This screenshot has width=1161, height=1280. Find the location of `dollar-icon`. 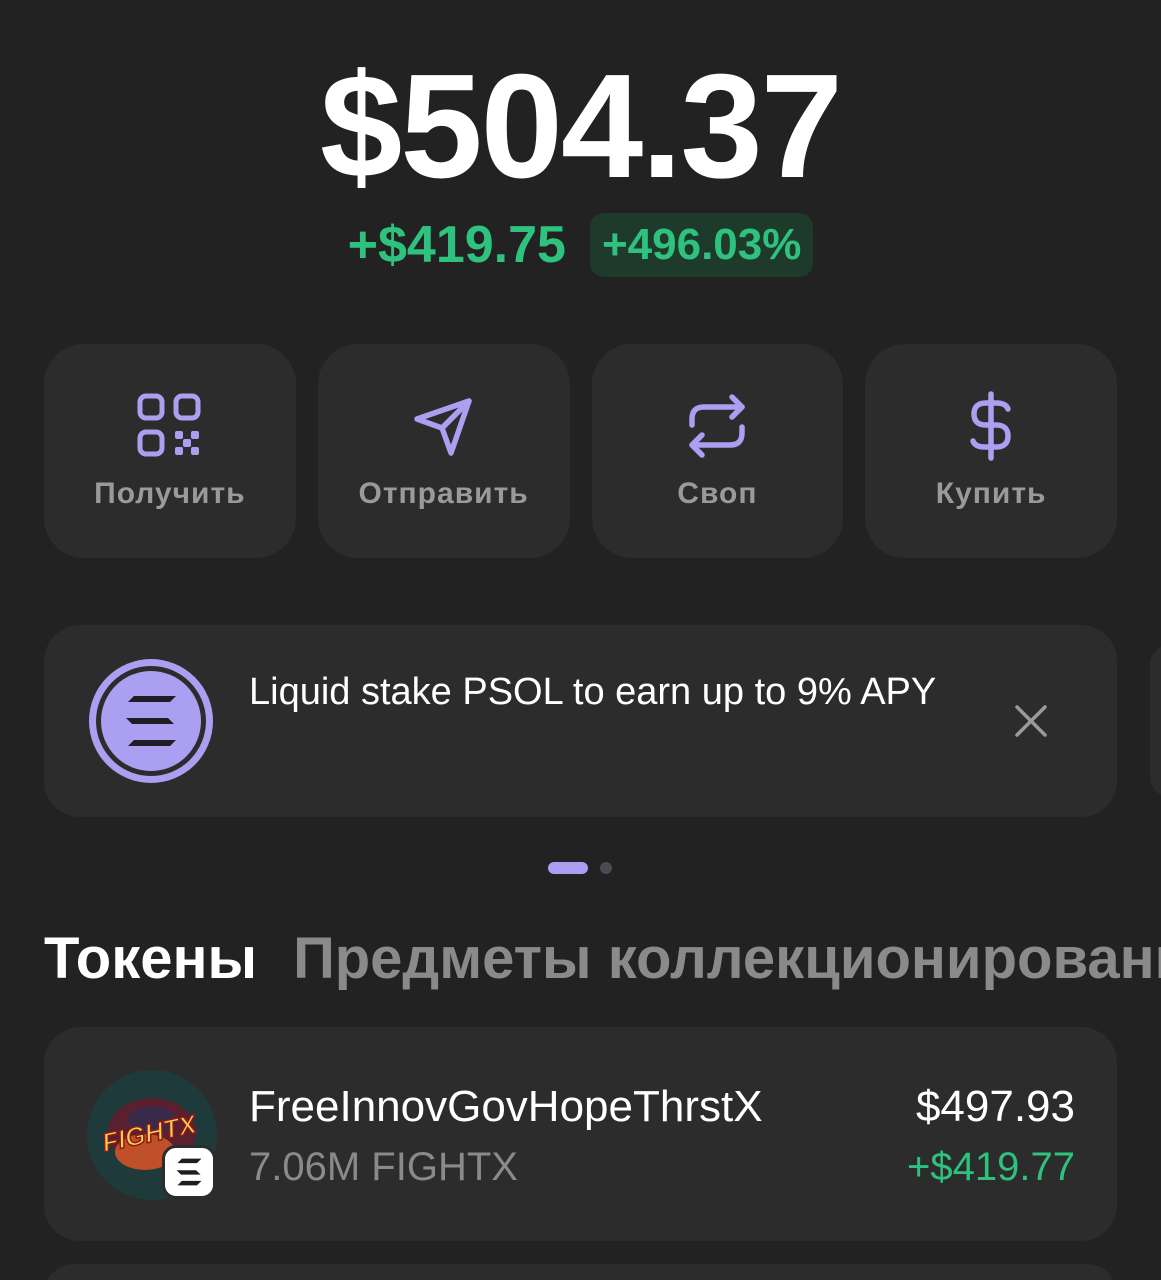

dollar-icon is located at coordinates (990, 426).